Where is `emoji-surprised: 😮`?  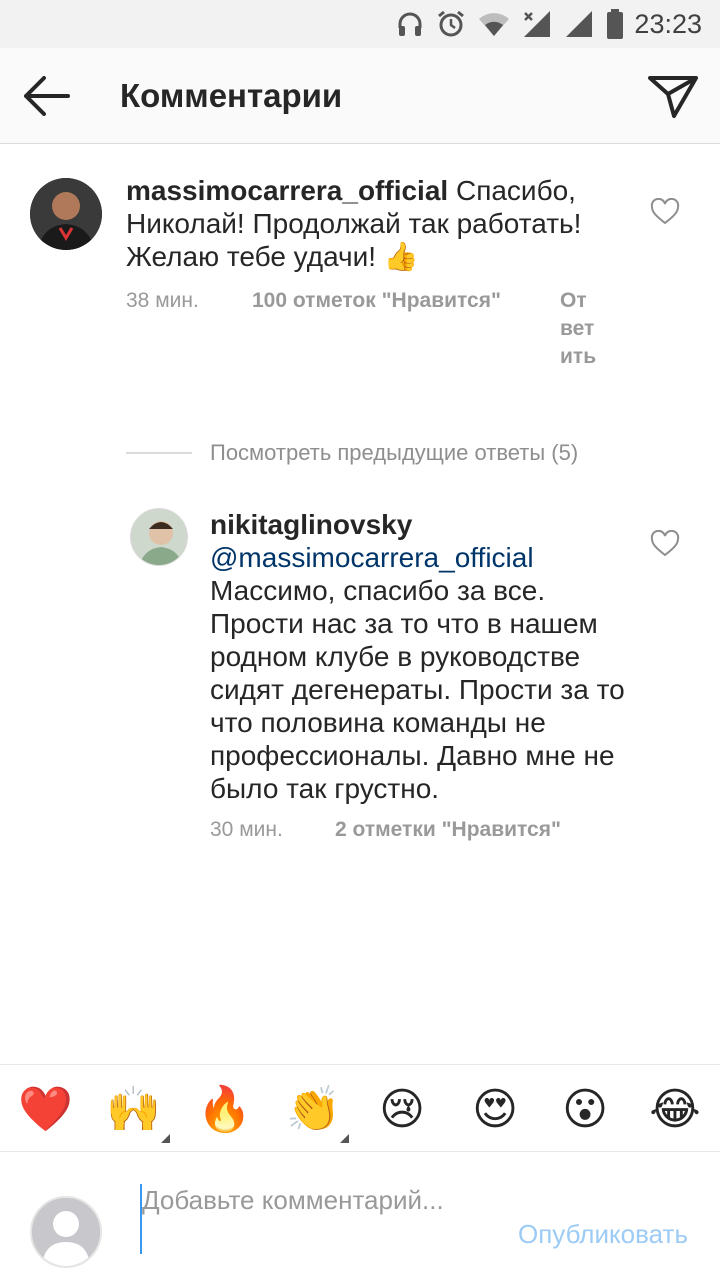
emoji-surprised: 😮 is located at coordinates (585, 1110).